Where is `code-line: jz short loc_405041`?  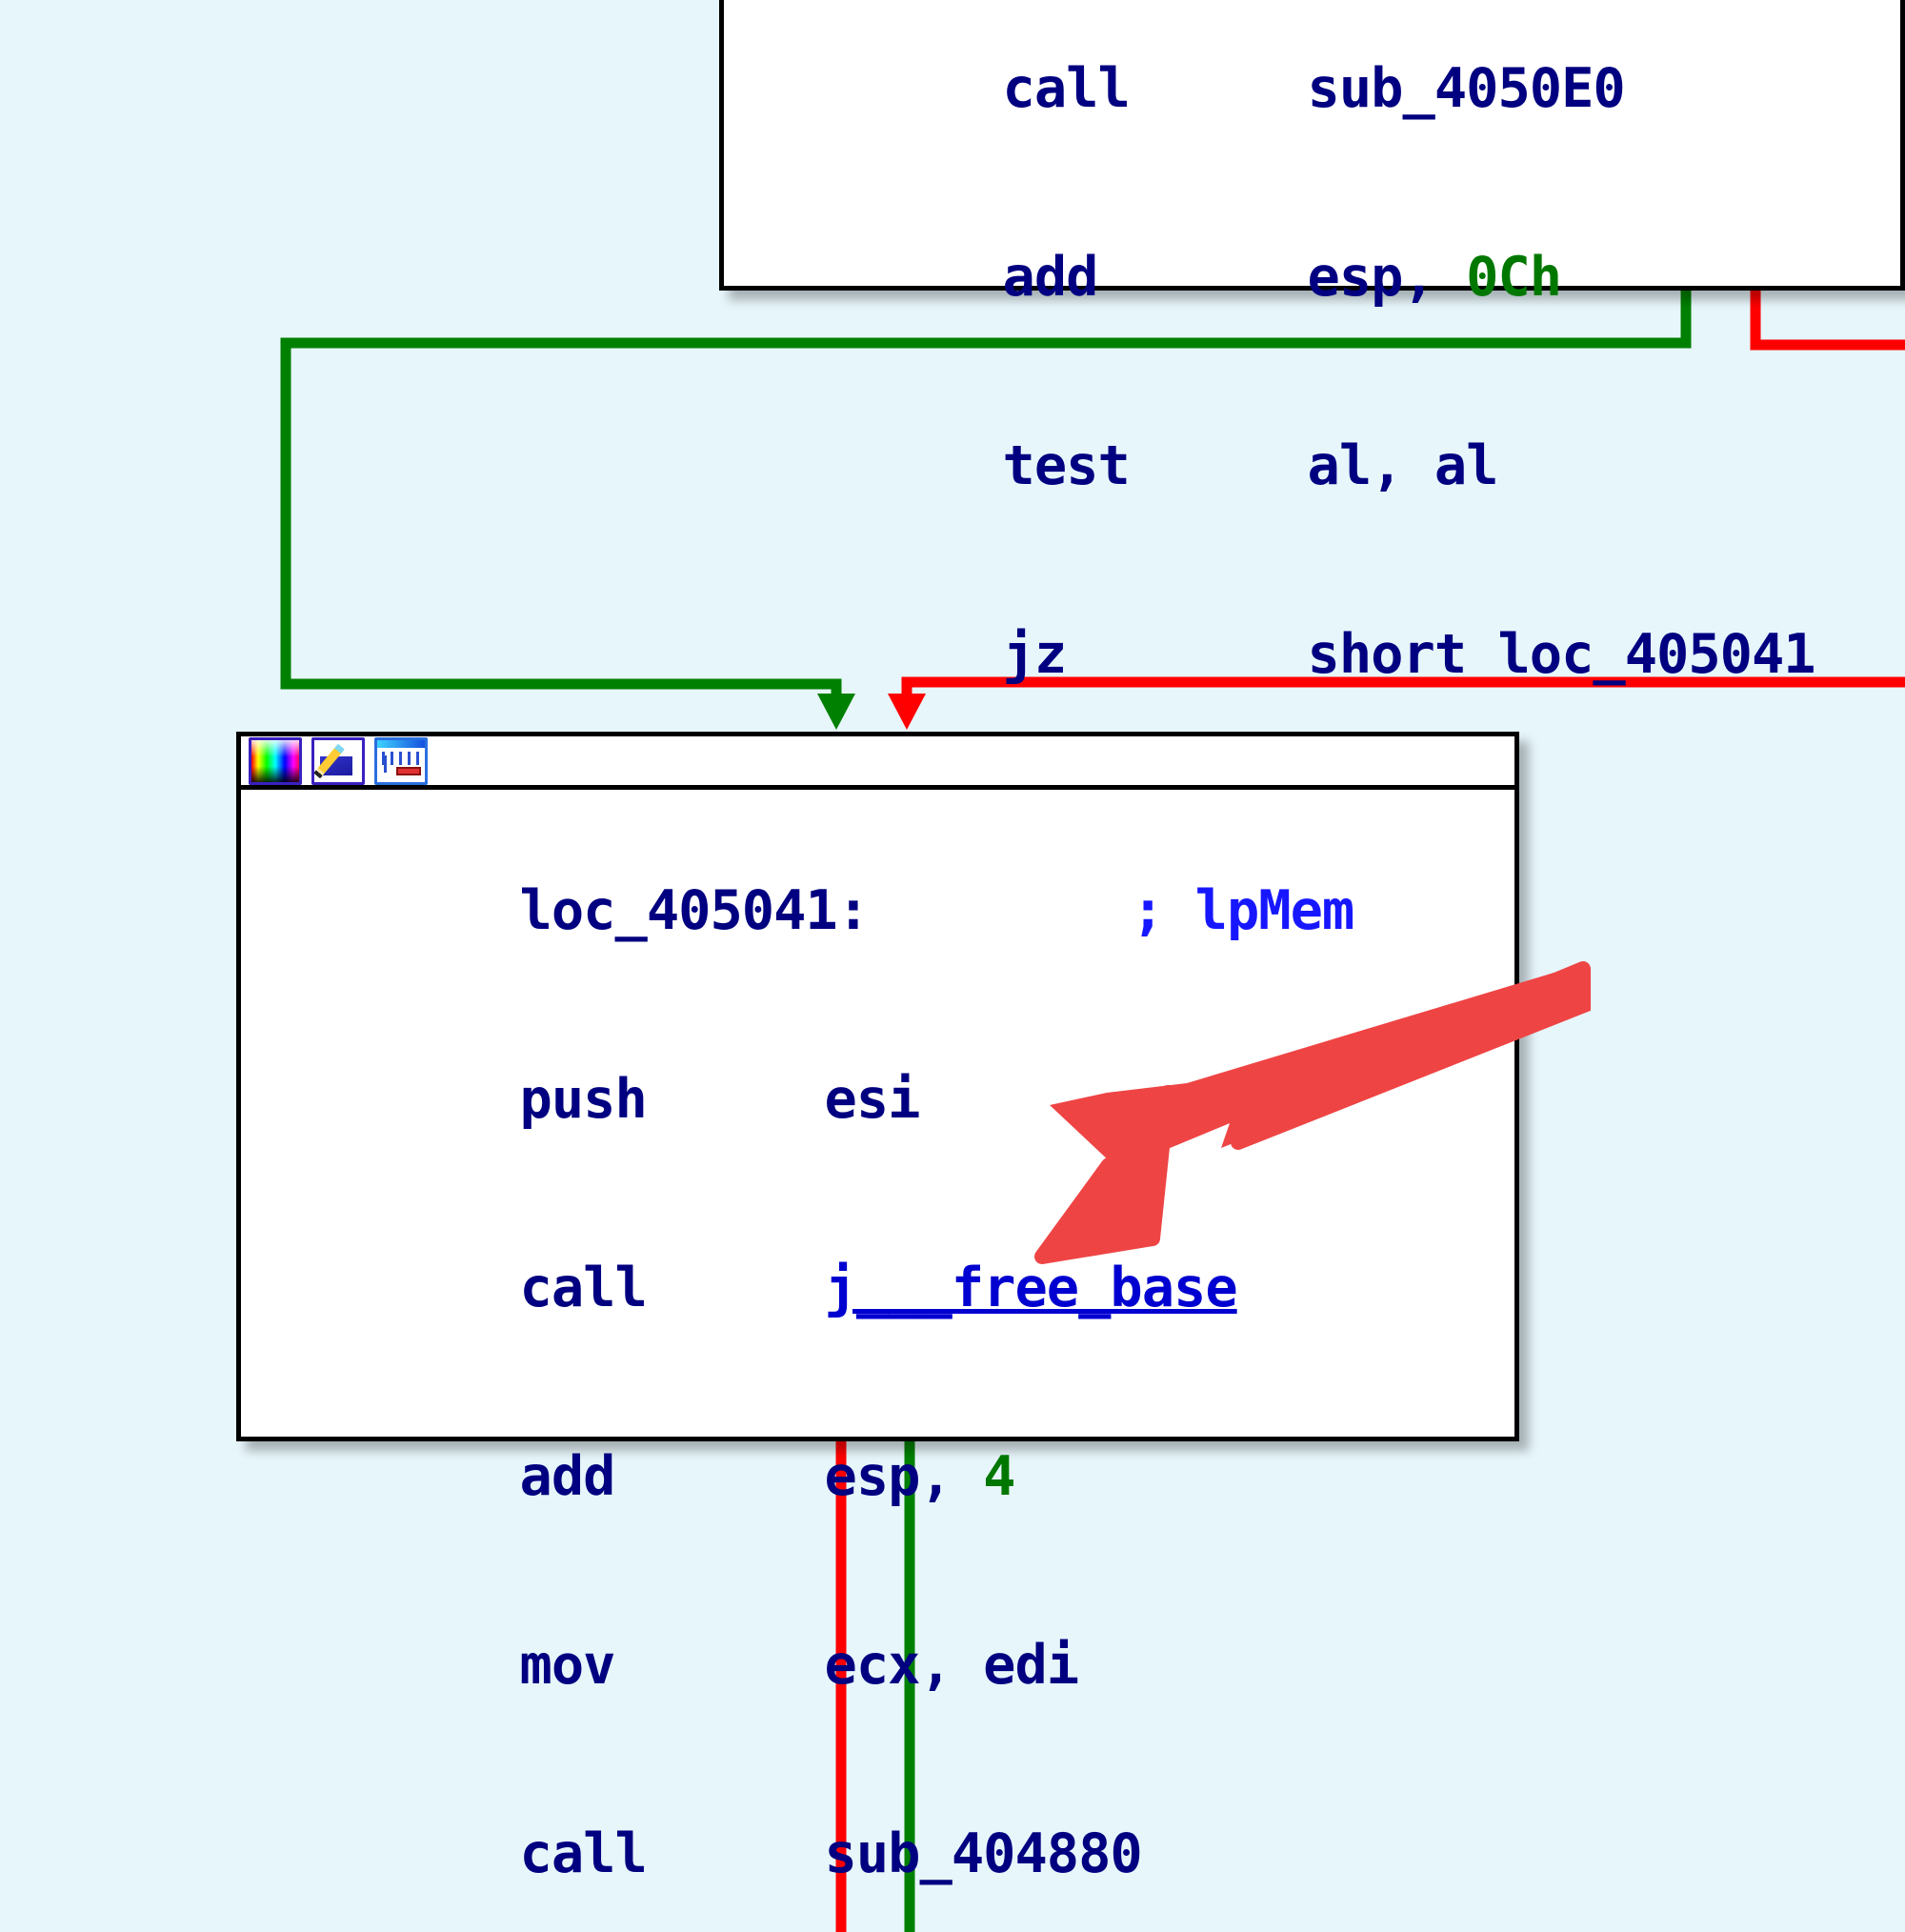
code-line: jz short loc_405041 is located at coordinates (1312, 655).